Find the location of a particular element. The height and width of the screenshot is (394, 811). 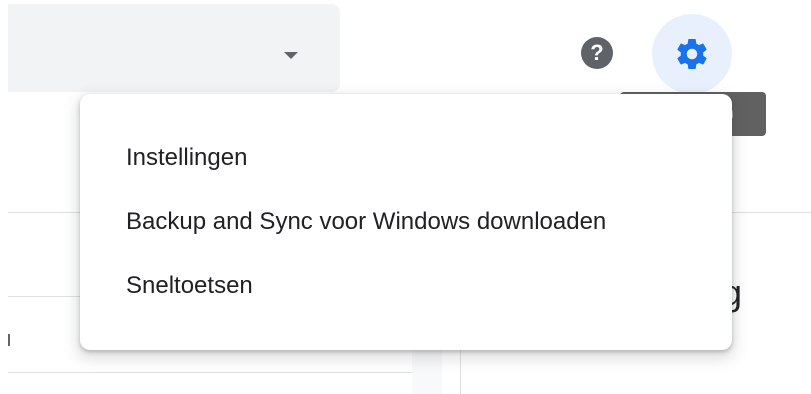

settings-button is located at coordinates (692, 54).